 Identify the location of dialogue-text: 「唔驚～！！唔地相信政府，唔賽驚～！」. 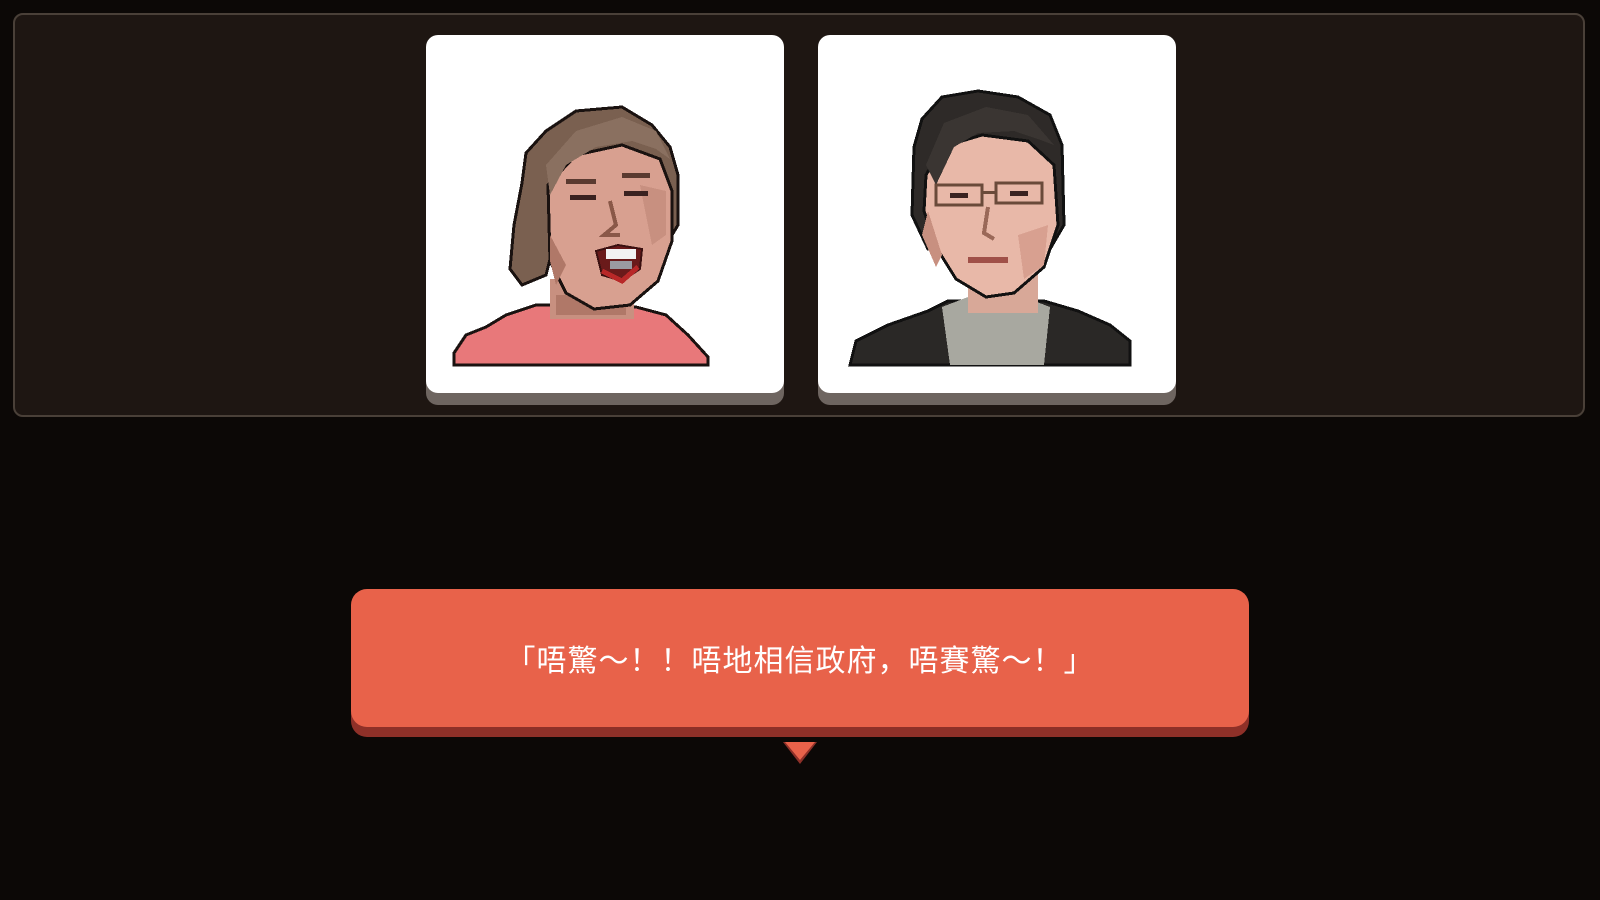
(800, 661).